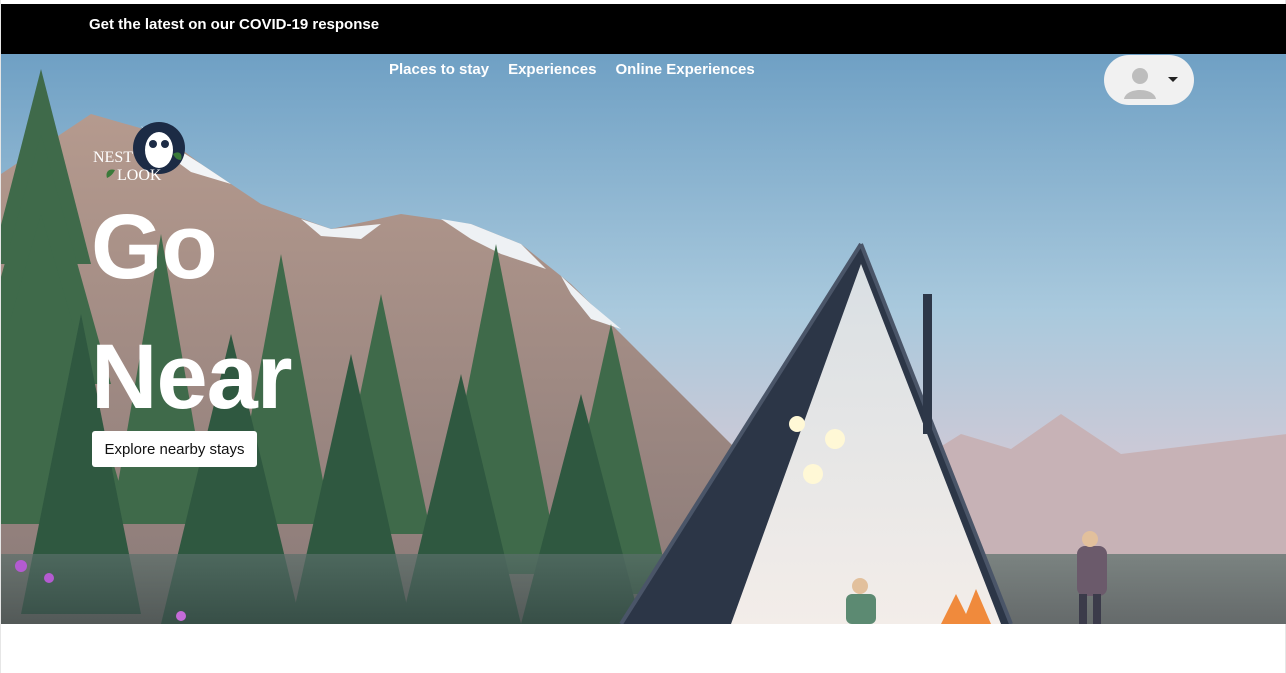 The width and height of the screenshot is (1286, 673). Describe the element at coordinates (1140, 83) in the screenshot. I see `user-silhouette-icon` at that location.